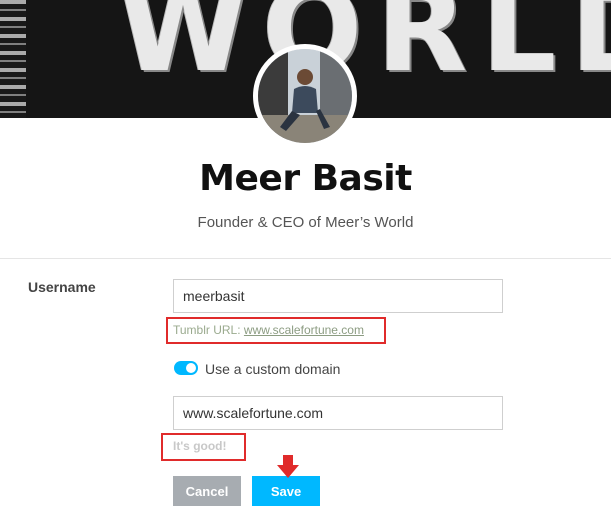 This screenshot has height=528, width=611. What do you see at coordinates (191, 368) in the screenshot?
I see `toggle-knob` at bounding box center [191, 368].